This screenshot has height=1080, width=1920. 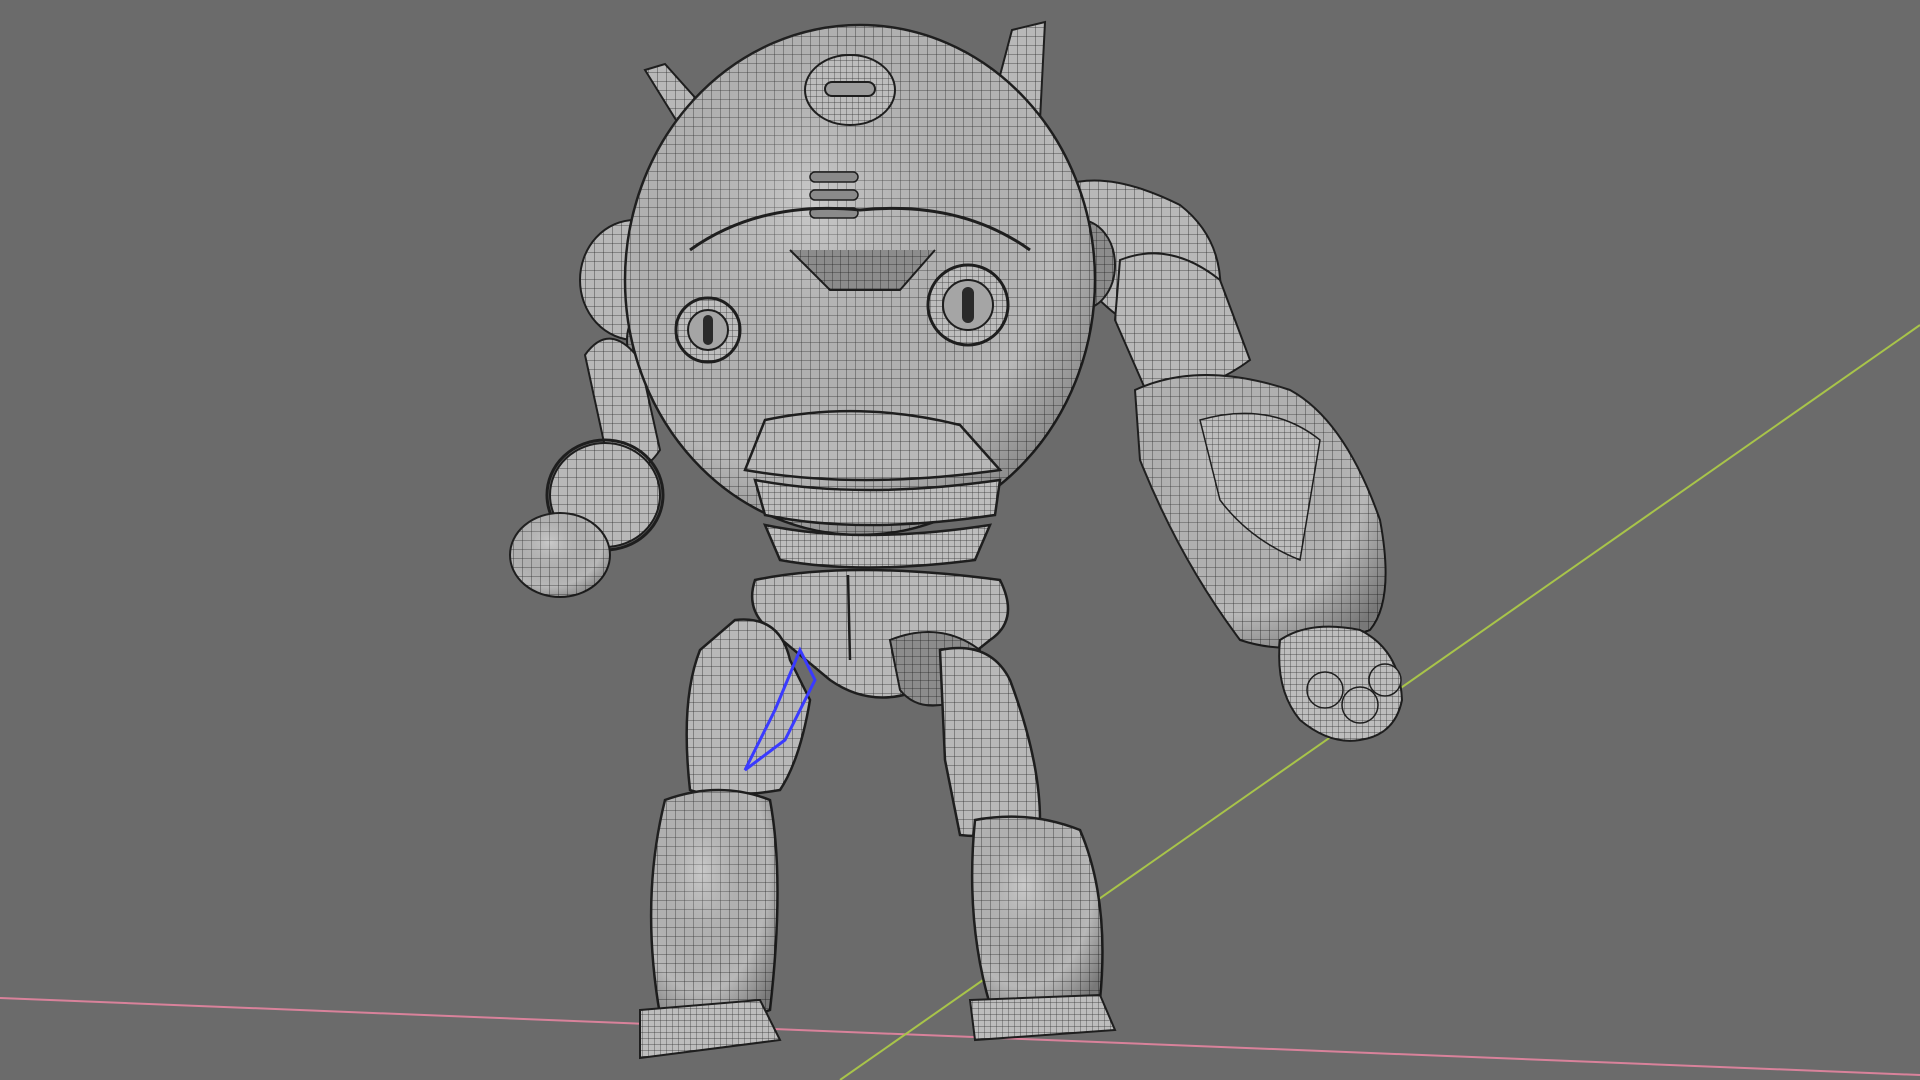 I want to click on head-vents, so click(x=834, y=195).